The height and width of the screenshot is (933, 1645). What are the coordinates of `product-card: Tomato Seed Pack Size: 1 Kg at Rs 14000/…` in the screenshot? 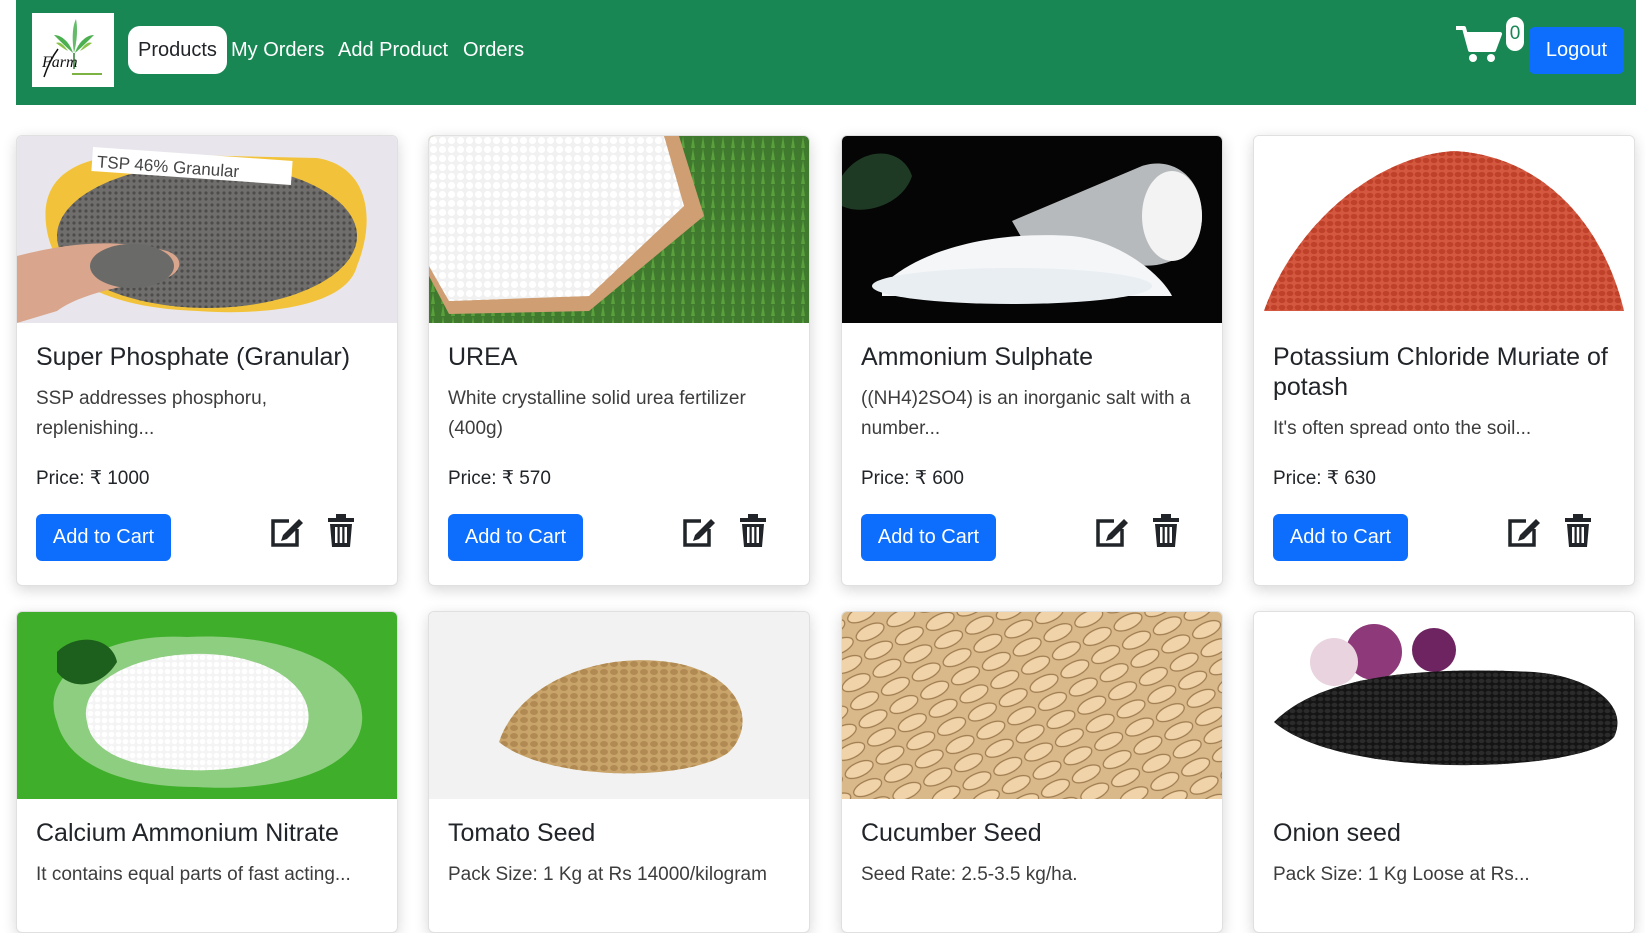 It's located at (619, 772).